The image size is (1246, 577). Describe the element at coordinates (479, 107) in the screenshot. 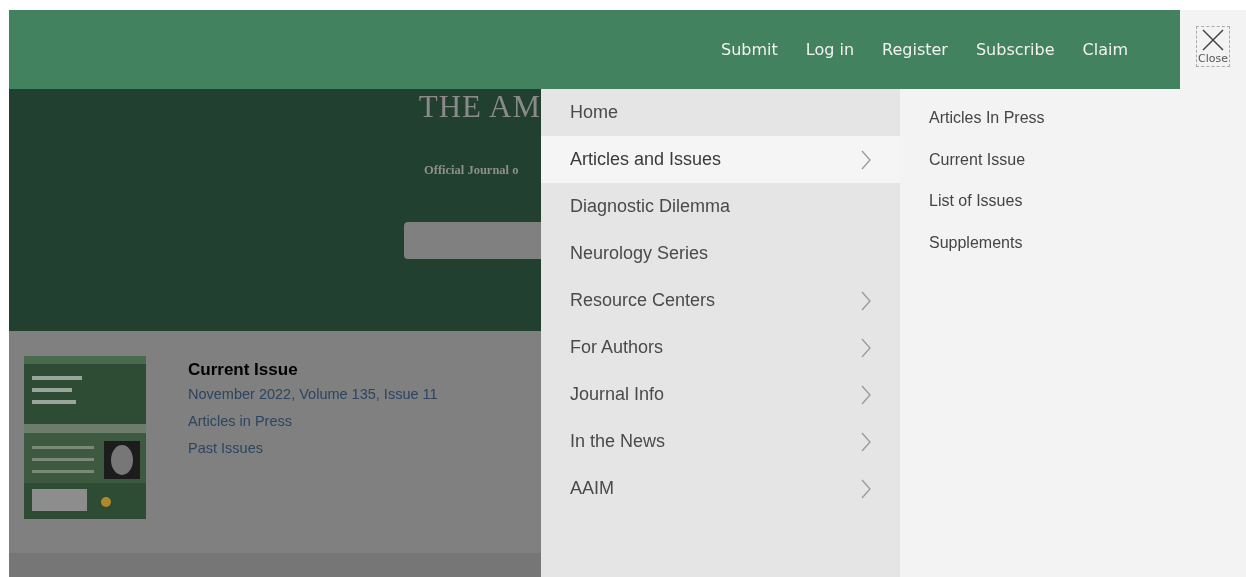

I see `journal-title: THE AM` at that location.